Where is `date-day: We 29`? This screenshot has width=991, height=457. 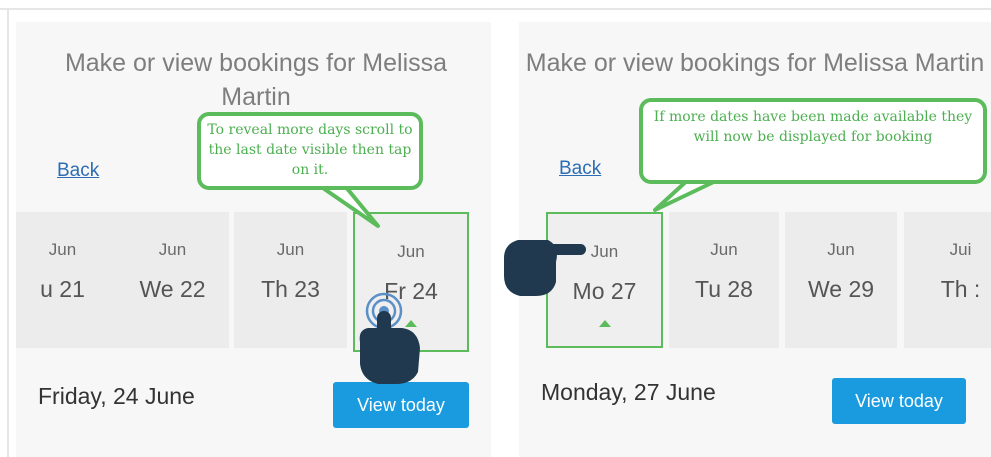
date-day: We 29 is located at coordinates (841, 289).